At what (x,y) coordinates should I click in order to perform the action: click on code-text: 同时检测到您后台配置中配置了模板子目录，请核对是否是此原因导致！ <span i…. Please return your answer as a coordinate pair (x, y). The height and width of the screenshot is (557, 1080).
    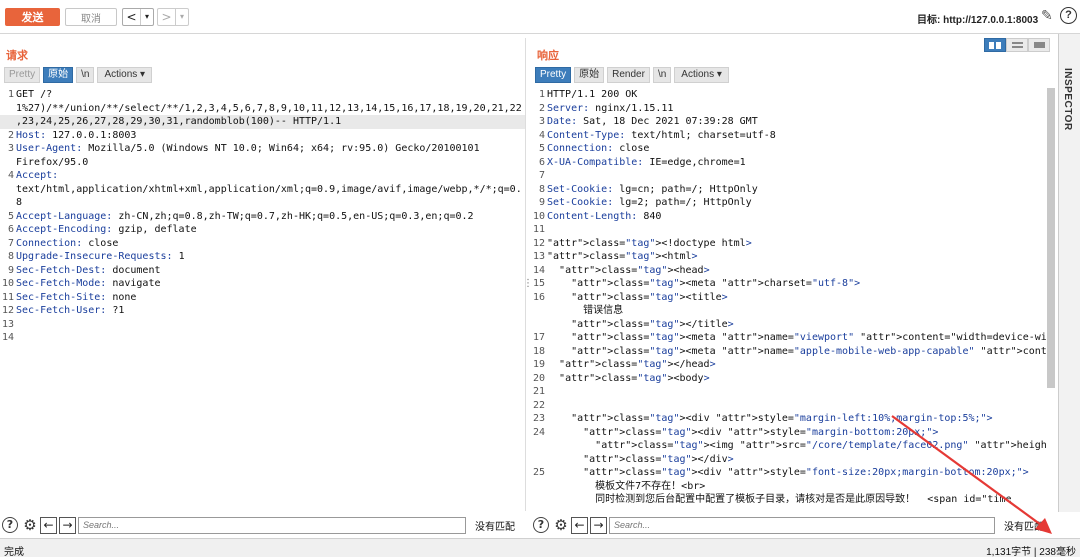
    Looking at the image, I should click on (779, 499).